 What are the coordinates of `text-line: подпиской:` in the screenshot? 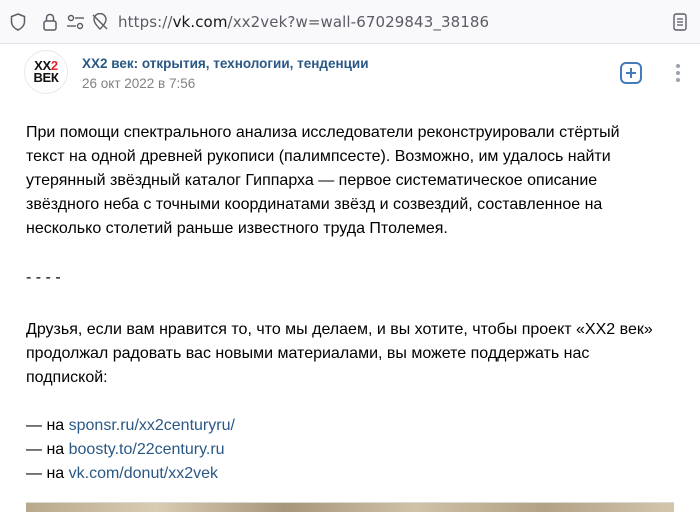 It's located at (67, 377).